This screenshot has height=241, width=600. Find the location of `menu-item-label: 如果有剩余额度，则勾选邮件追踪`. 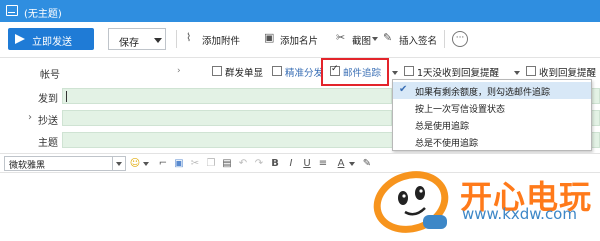

menu-item-label: 如果有剩余额度，则勾选邮件追踪 is located at coordinates (483, 93).